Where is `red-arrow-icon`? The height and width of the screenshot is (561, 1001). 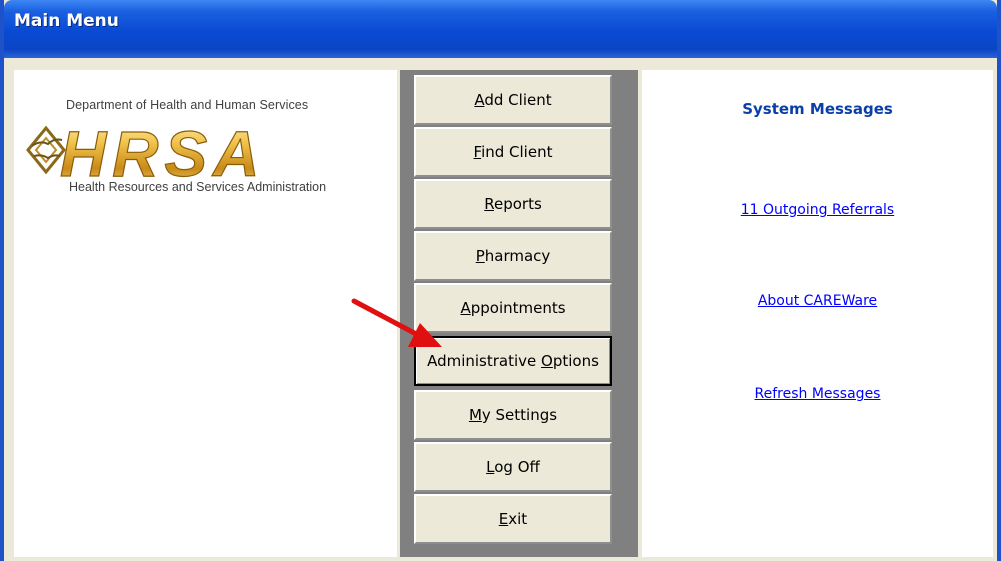 red-arrow-icon is located at coordinates (396, 322).